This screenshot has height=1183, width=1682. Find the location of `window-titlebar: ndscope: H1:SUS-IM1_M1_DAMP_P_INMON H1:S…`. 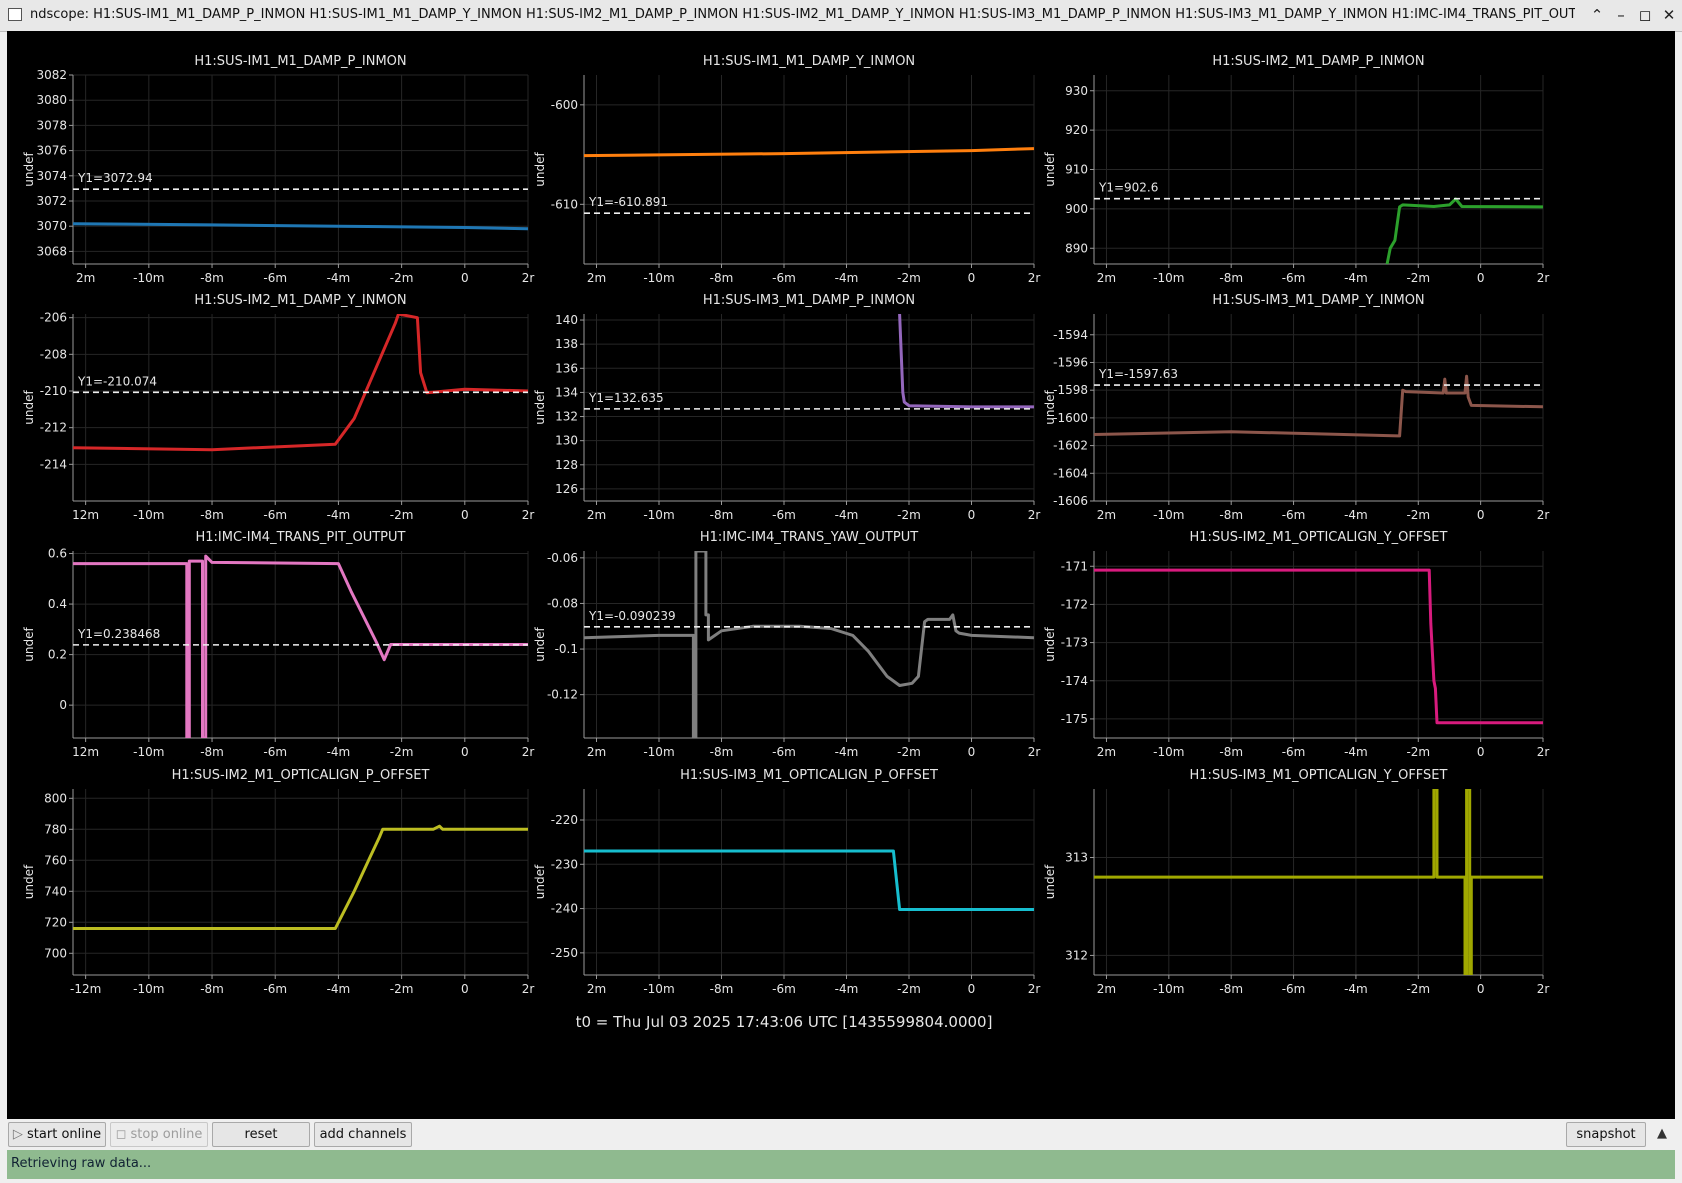

window-titlebar: ndscope: H1:SUS-IM1_M1_DAMP_P_INMON H1:S… is located at coordinates (841, 16).